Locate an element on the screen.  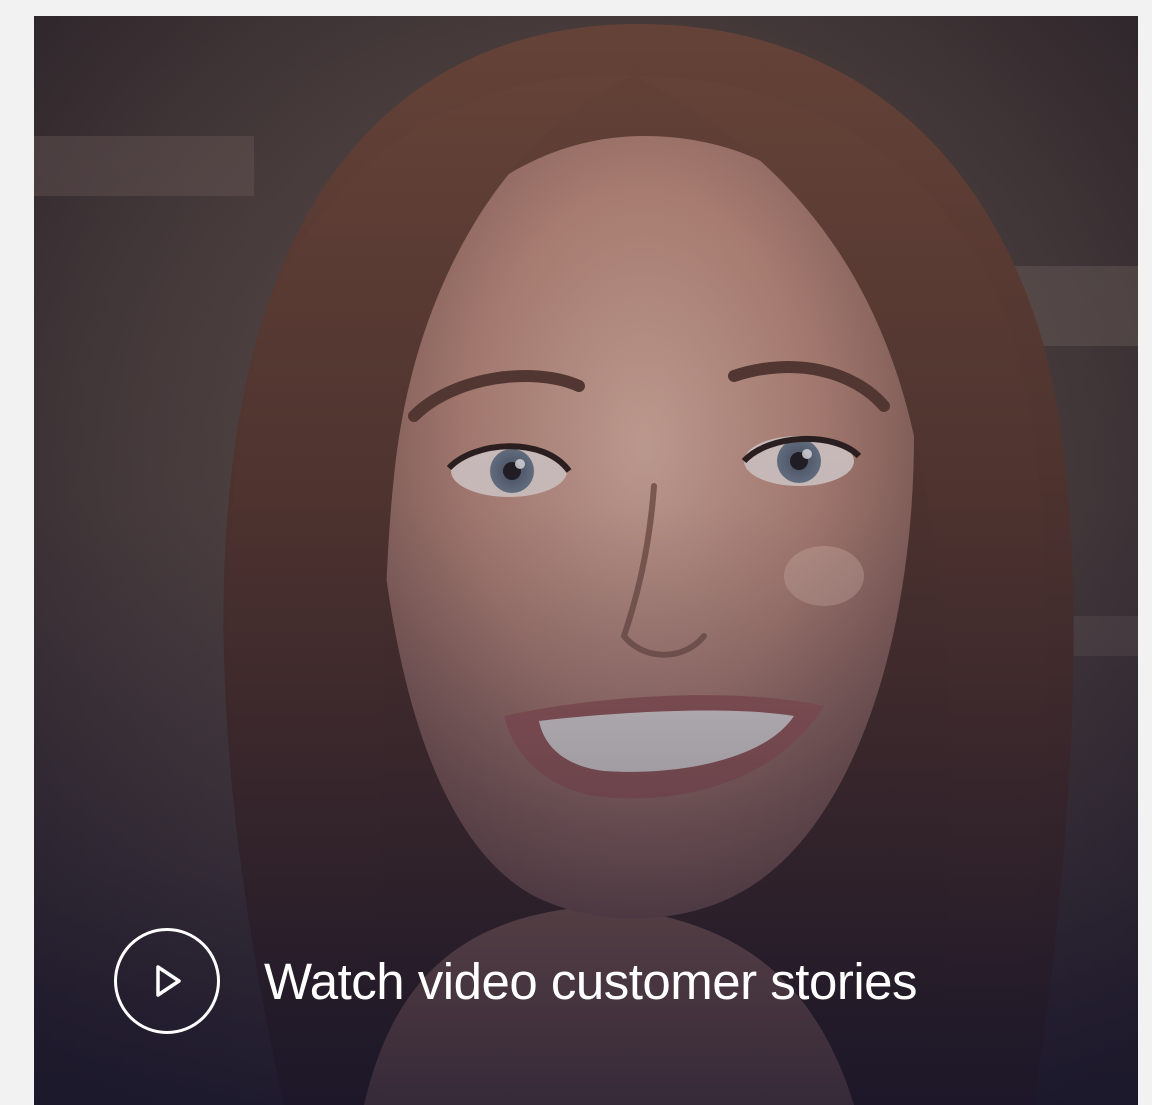
play-button is located at coordinates (167, 981).